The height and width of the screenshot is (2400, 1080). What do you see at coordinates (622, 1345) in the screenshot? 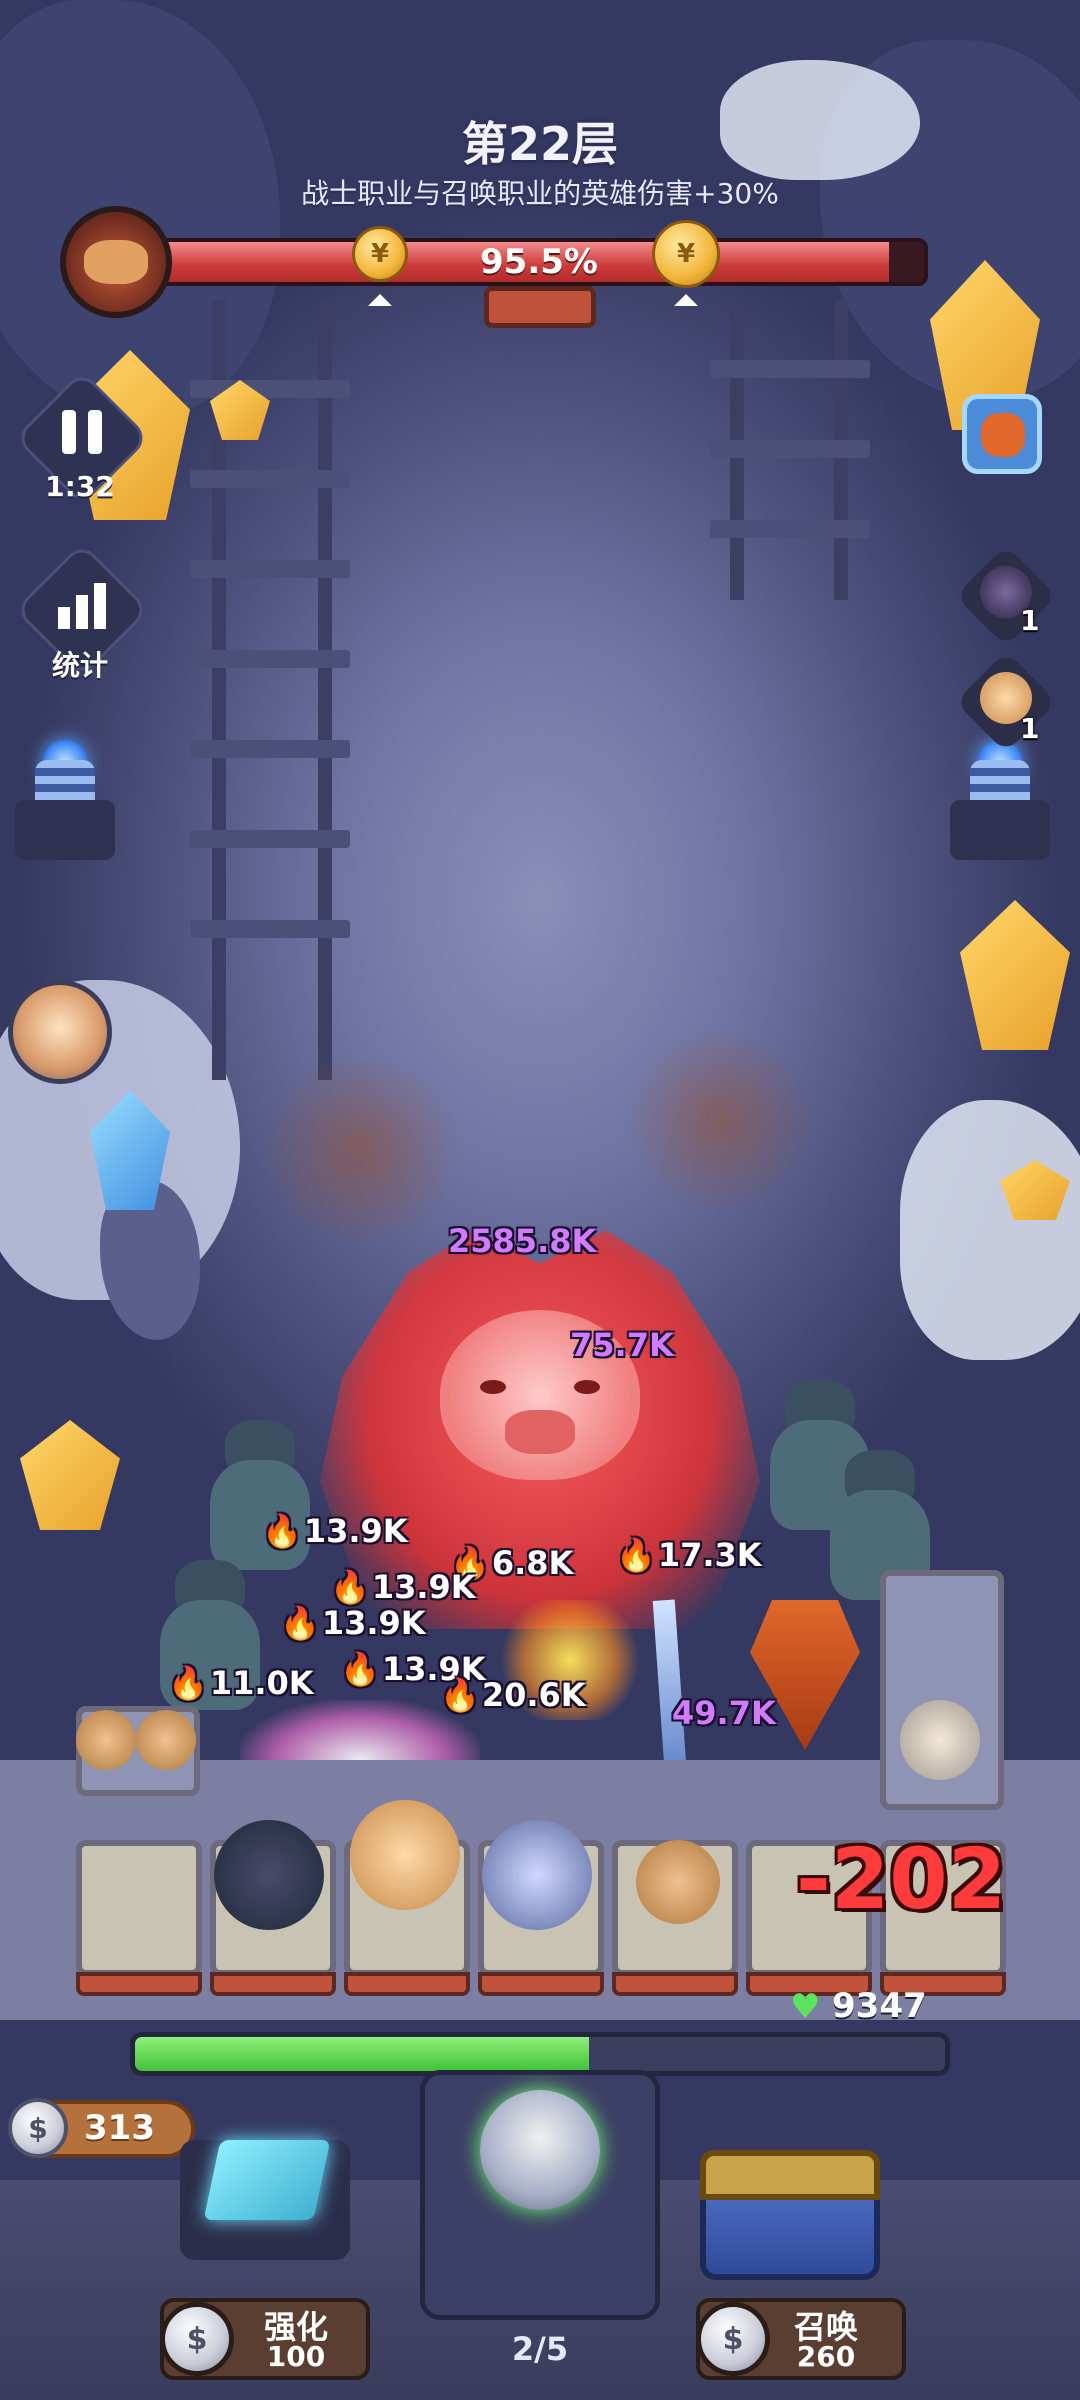
I see `damage-number: 75.7K` at bounding box center [622, 1345].